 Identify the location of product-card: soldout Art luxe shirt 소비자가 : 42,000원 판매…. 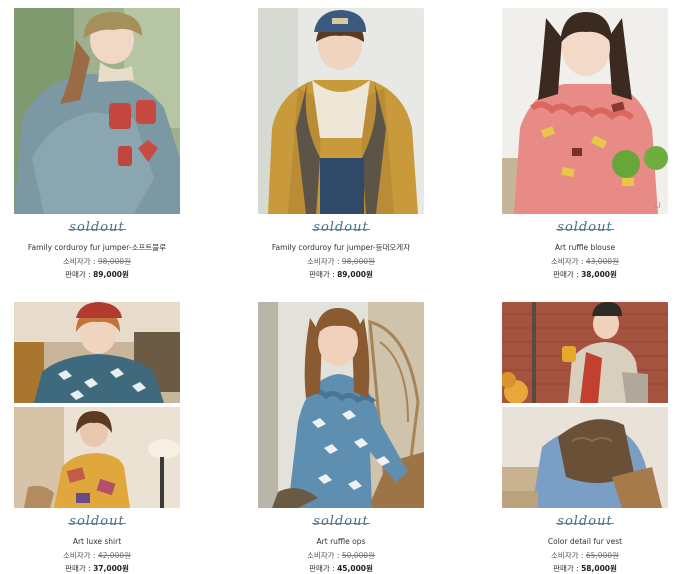
(97, 438).